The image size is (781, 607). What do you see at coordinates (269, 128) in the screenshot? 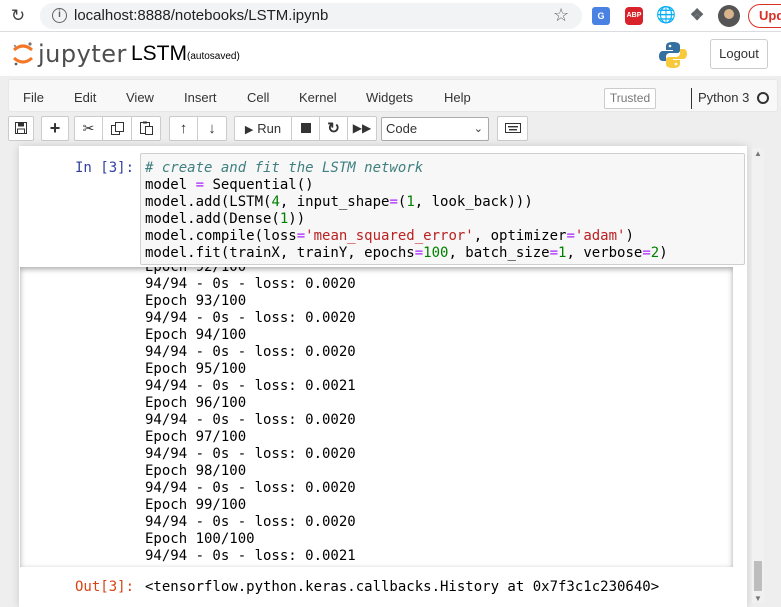
I see `run-label: Run` at bounding box center [269, 128].